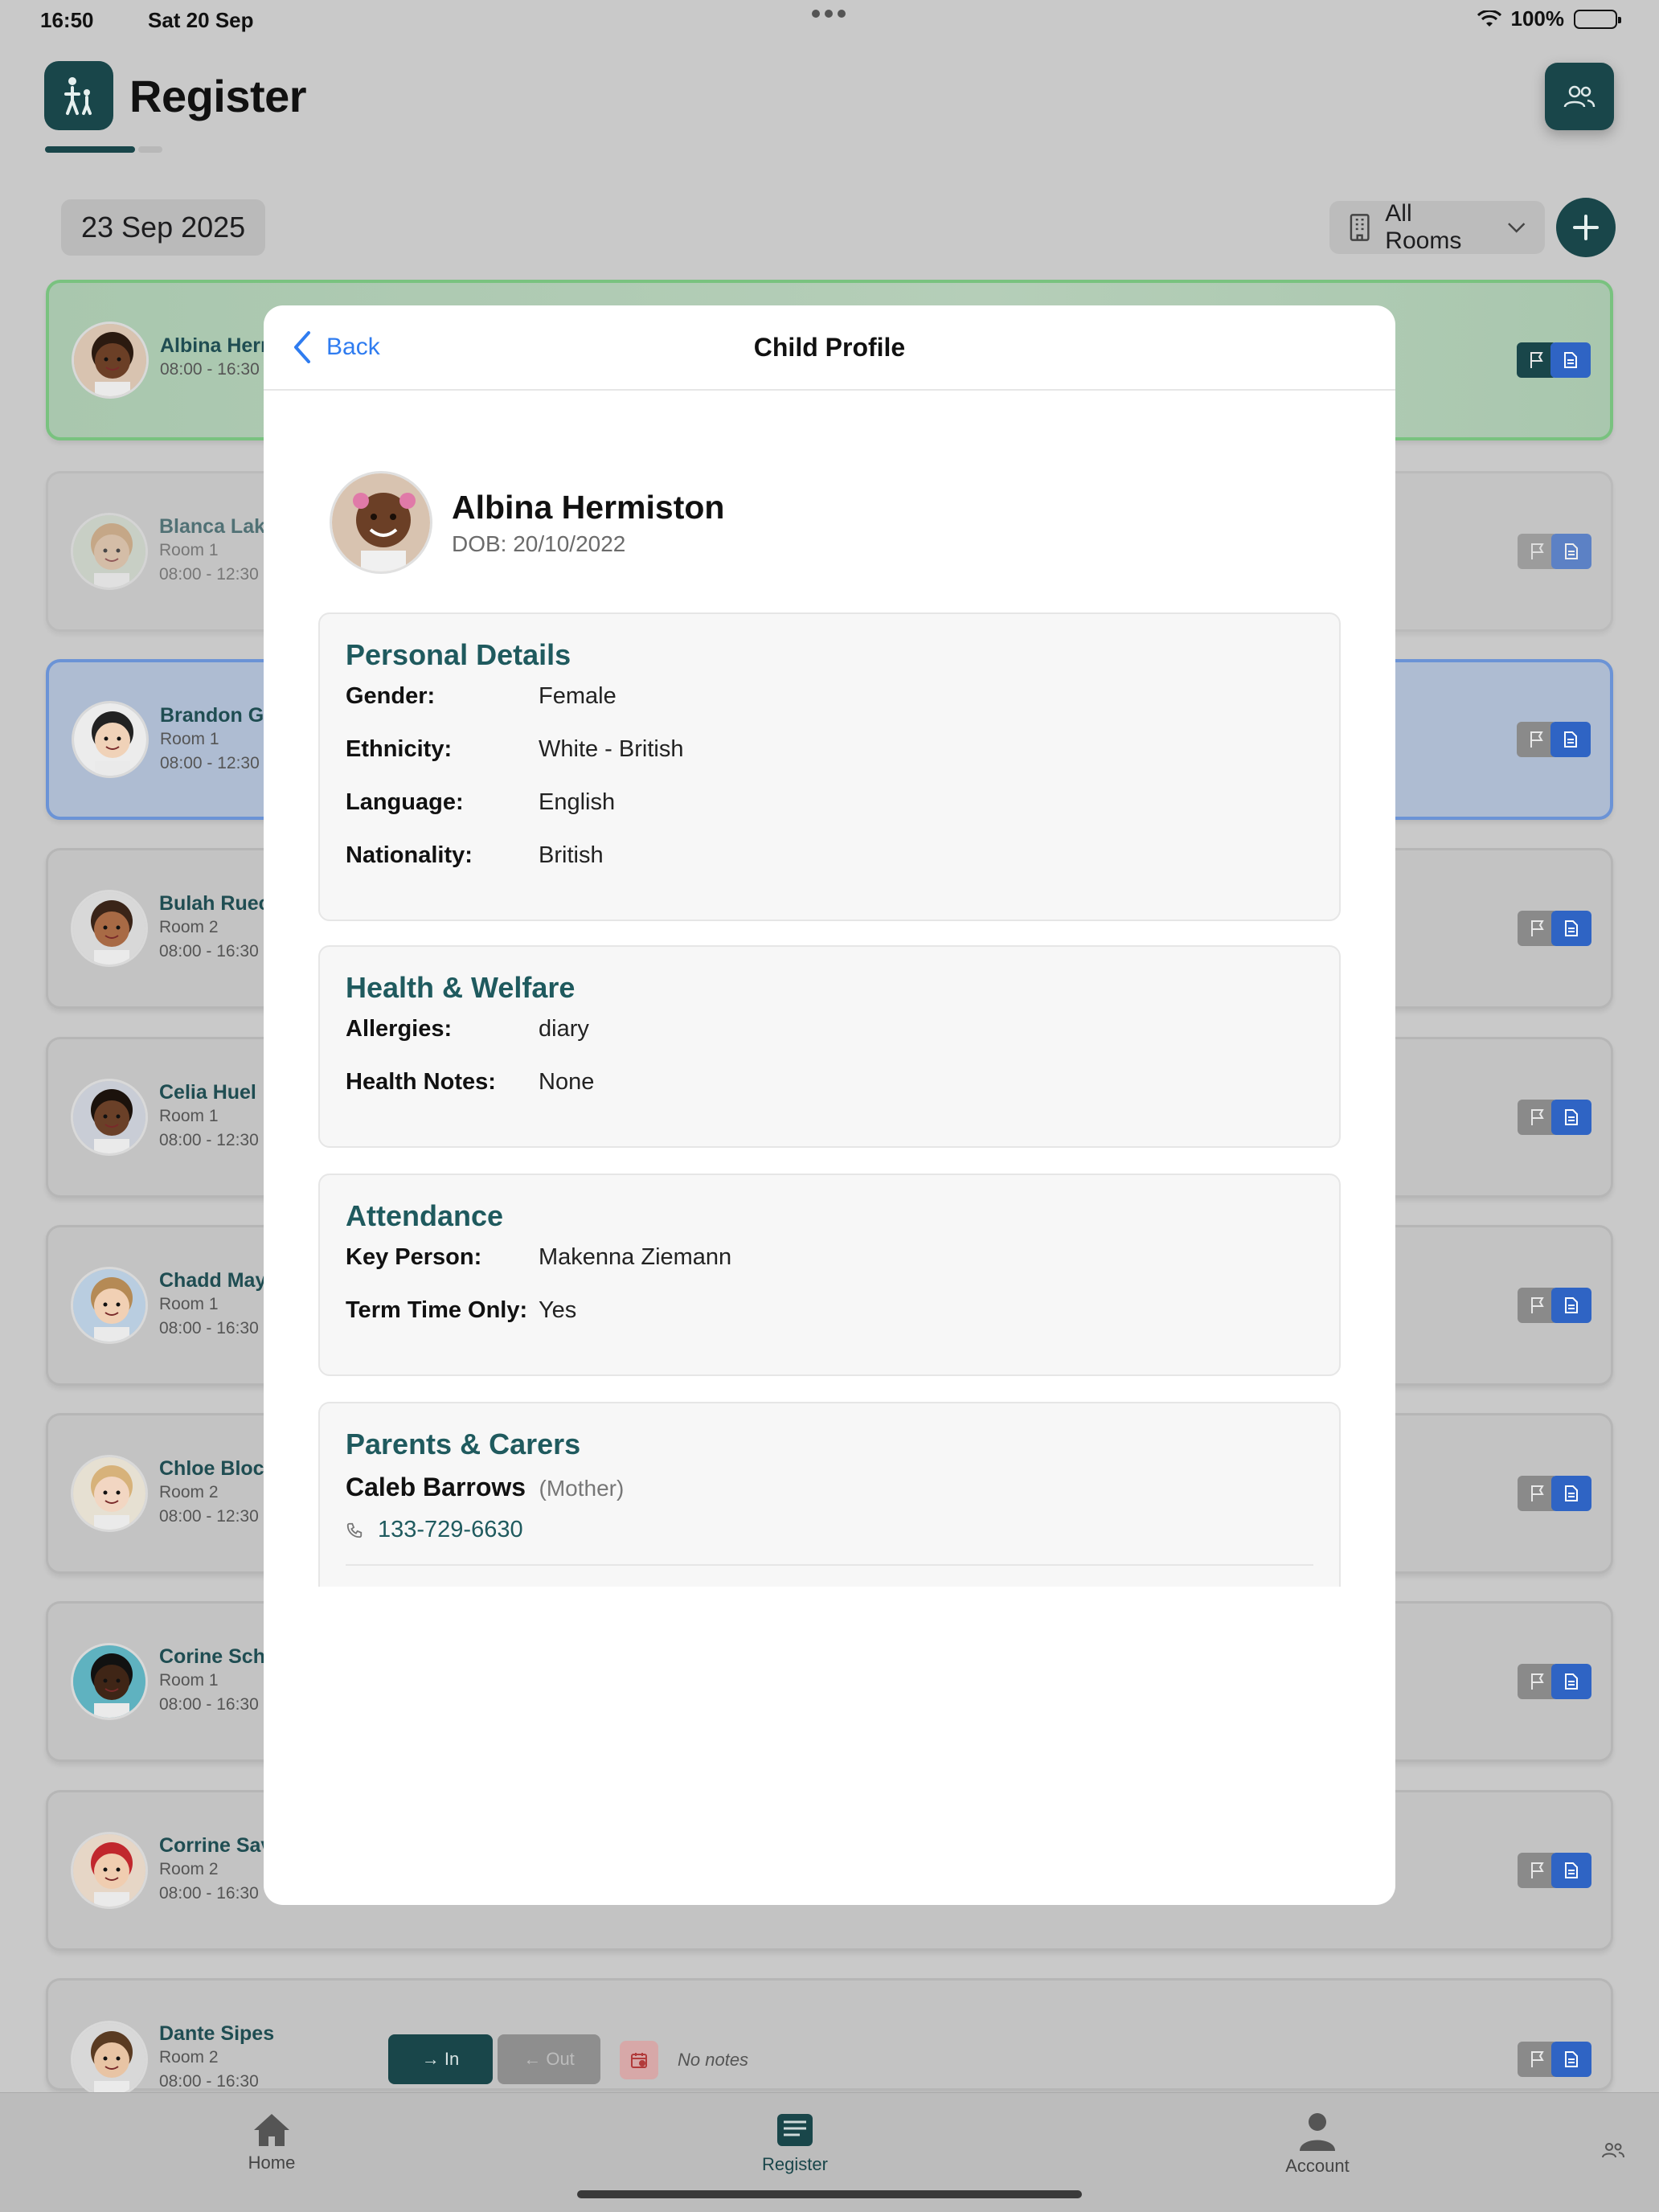 The image size is (1659, 2212). I want to click on detail-value: Makenna Ziemann, so click(635, 1257).